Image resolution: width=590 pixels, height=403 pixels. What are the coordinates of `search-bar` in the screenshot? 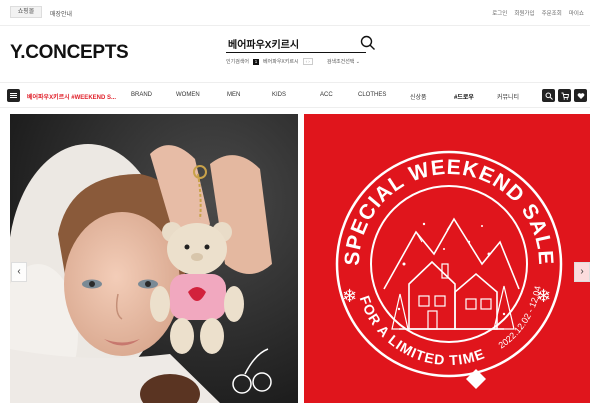 It's located at (302, 44).